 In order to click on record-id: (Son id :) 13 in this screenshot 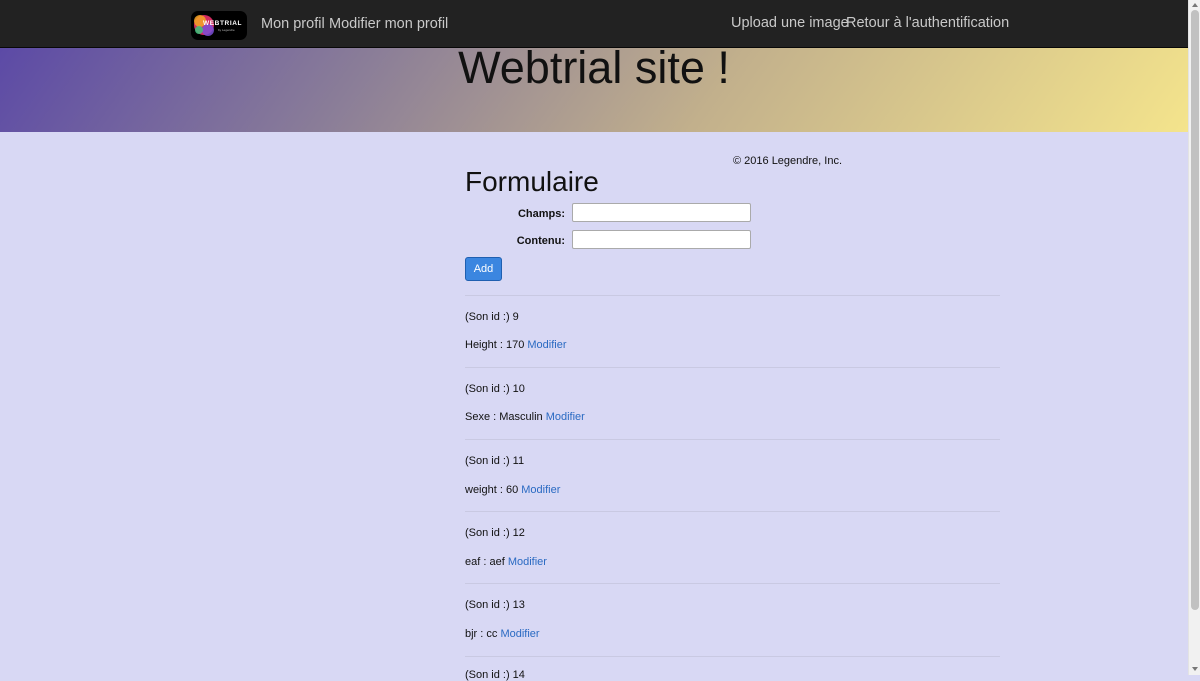, I will do `click(495, 605)`.